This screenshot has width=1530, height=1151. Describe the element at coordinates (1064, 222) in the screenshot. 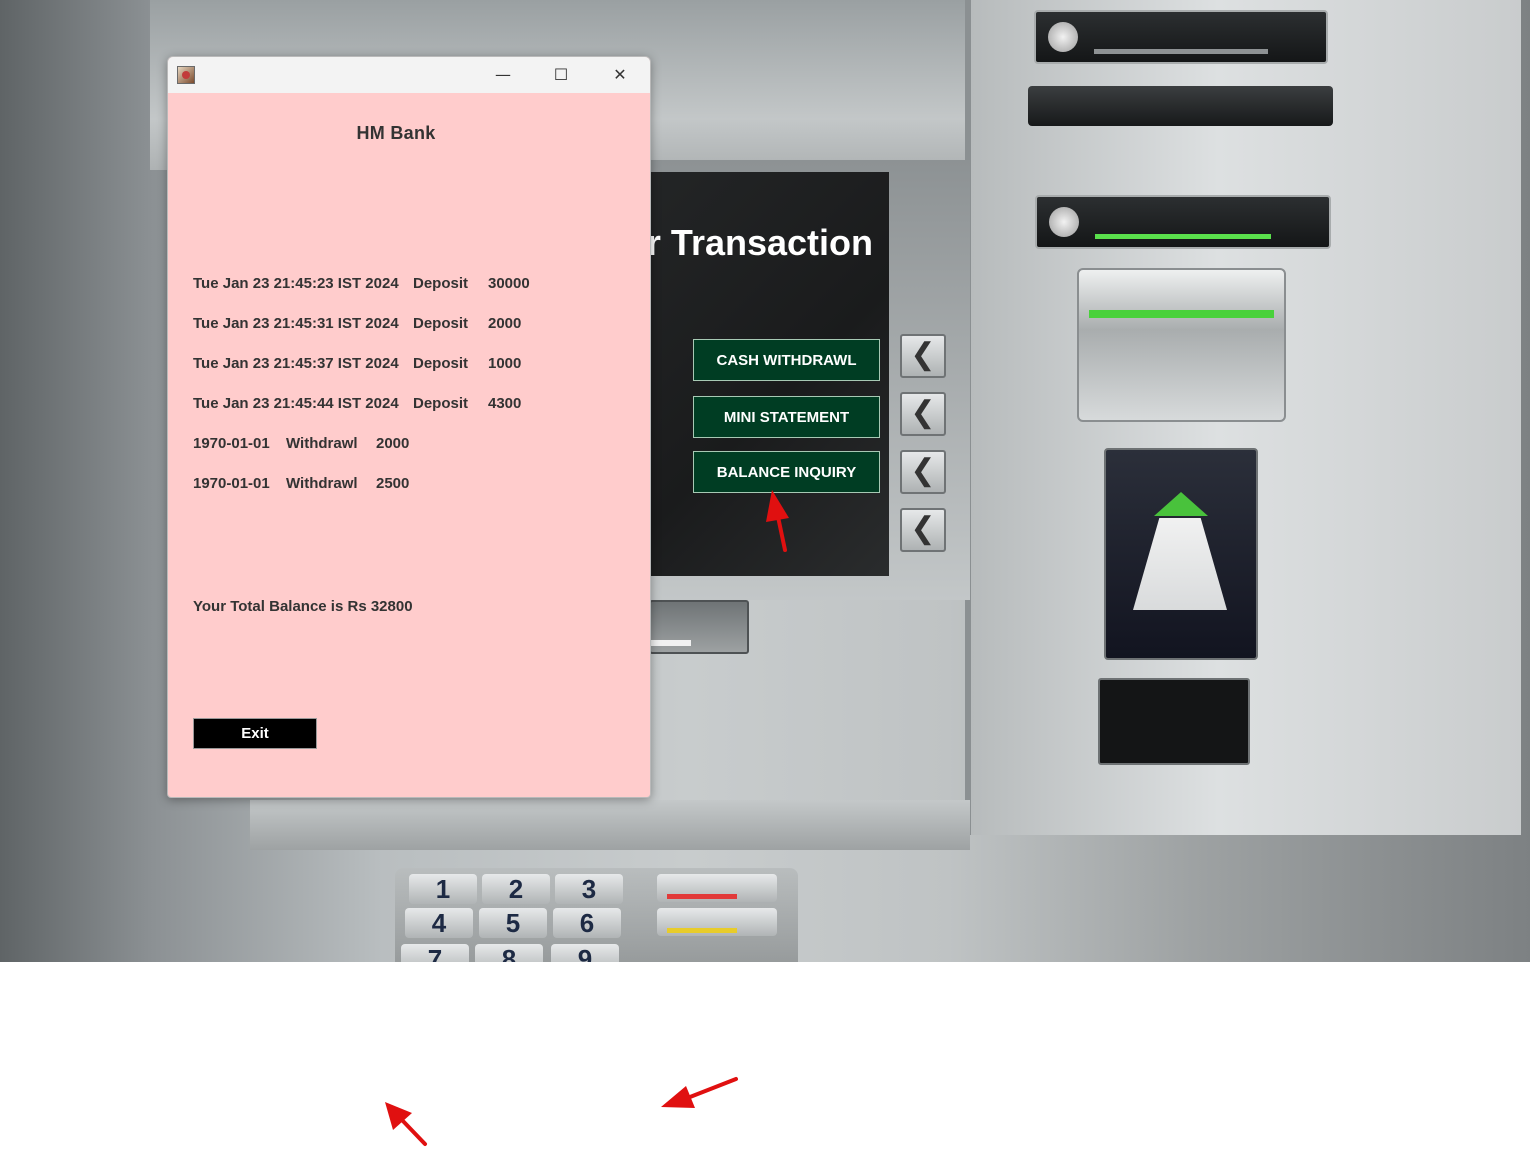

I see `card-indicator-icon` at that location.